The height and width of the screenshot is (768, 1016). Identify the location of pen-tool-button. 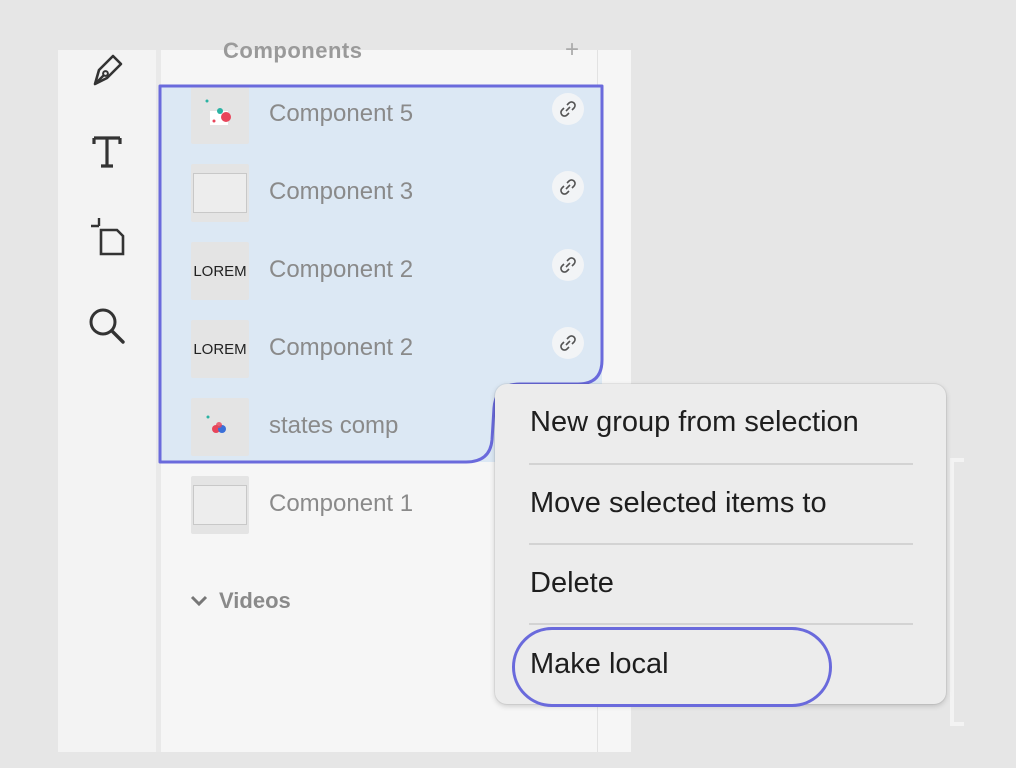
(107, 69).